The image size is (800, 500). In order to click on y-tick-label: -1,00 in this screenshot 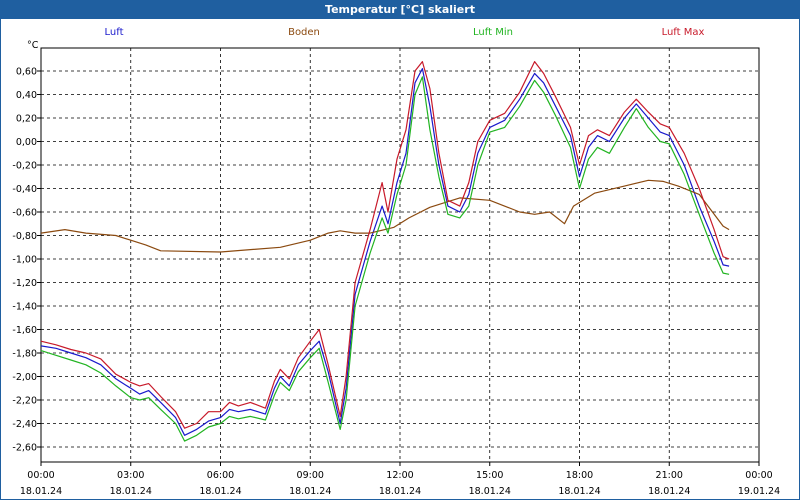, I will do `click(24, 260)`.